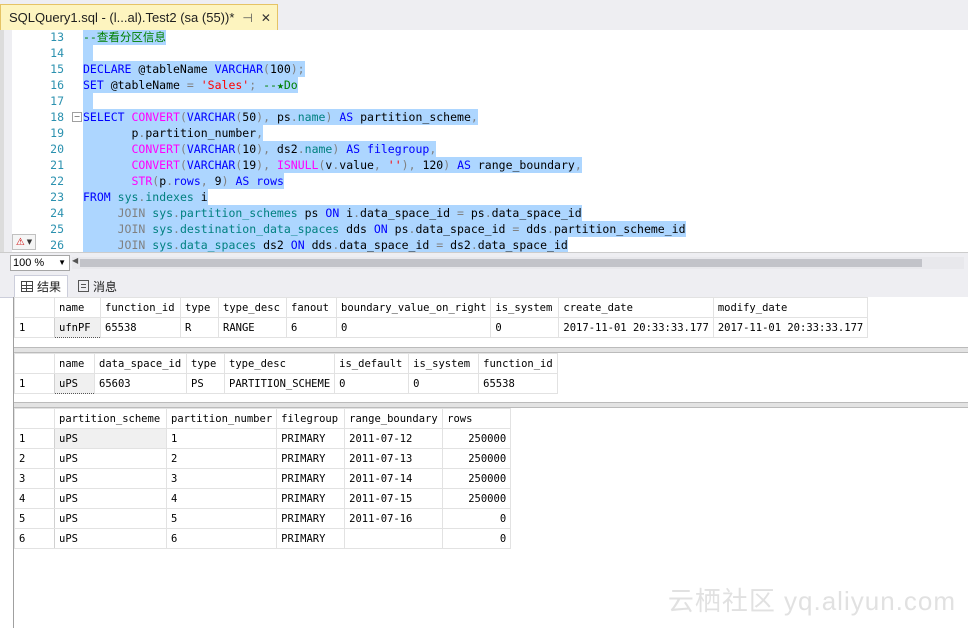 Image resolution: width=968 pixels, height=628 pixels. What do you see at coordinates (247, 18) in the screenshot?
I see `pin-icon: ⊣` at bounding box center [247, 18].